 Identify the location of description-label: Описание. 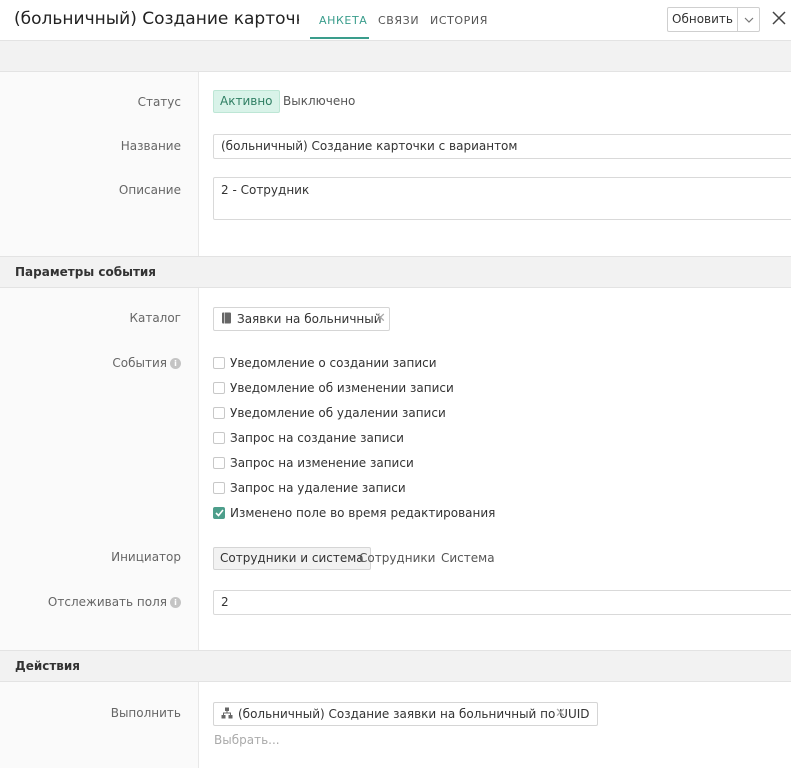
(149, 190).